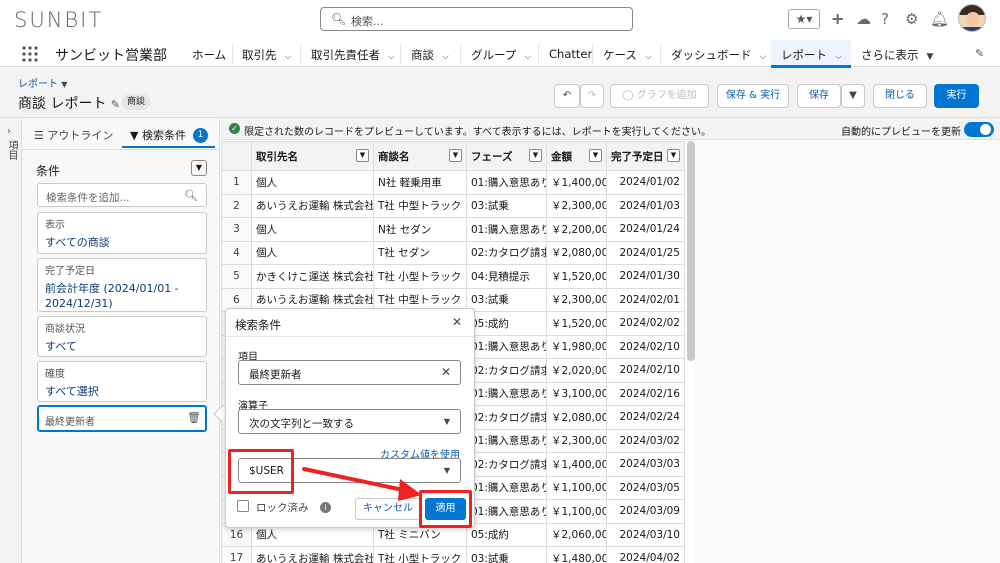  What do you see at coordinates (627, 55) in the screenshot?
I see `nav-item-cases: ケース ⌵` at bounding box center [627, 55].